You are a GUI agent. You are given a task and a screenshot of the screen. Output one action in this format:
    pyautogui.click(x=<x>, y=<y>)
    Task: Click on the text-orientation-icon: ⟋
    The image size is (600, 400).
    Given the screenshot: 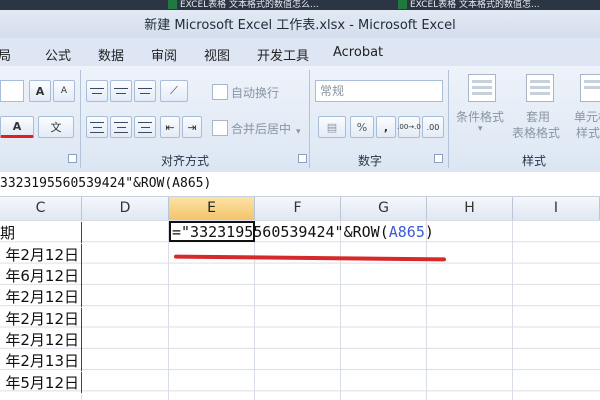 What is the action you would take?
    pyautogui.click(x=174, y=91)
    